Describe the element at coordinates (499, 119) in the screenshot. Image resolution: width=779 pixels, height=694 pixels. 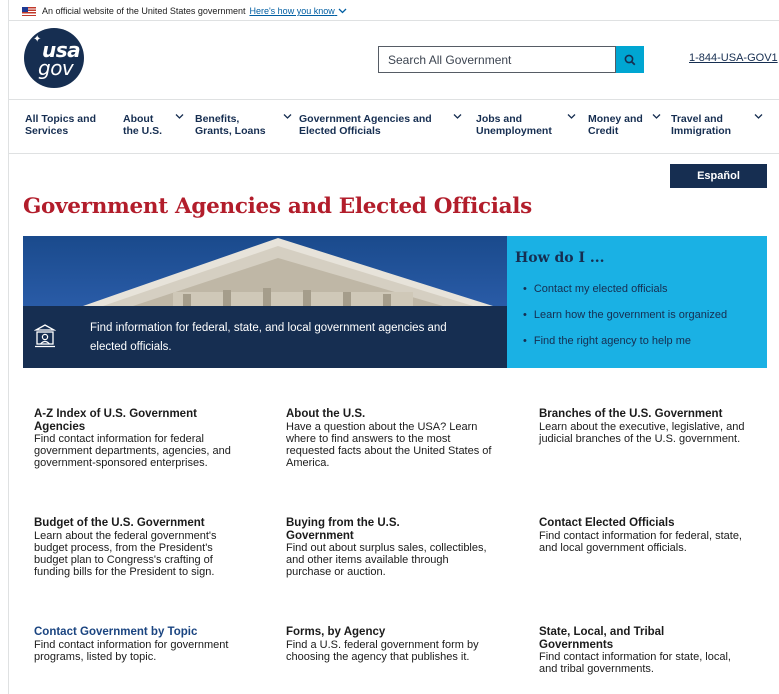
I see `nav-label: Jobs and` at that location.